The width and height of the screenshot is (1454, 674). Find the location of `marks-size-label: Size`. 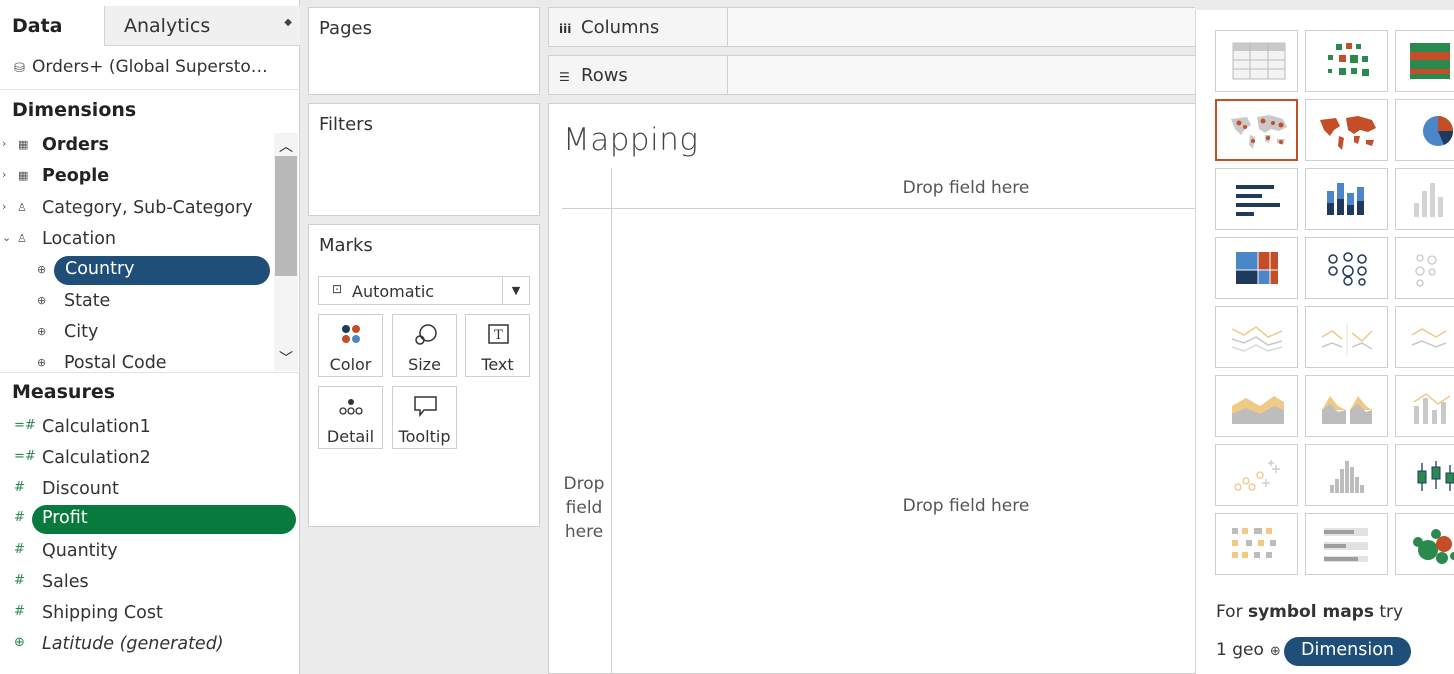

marks-size-label: Size is located at coordinates (424, 364).